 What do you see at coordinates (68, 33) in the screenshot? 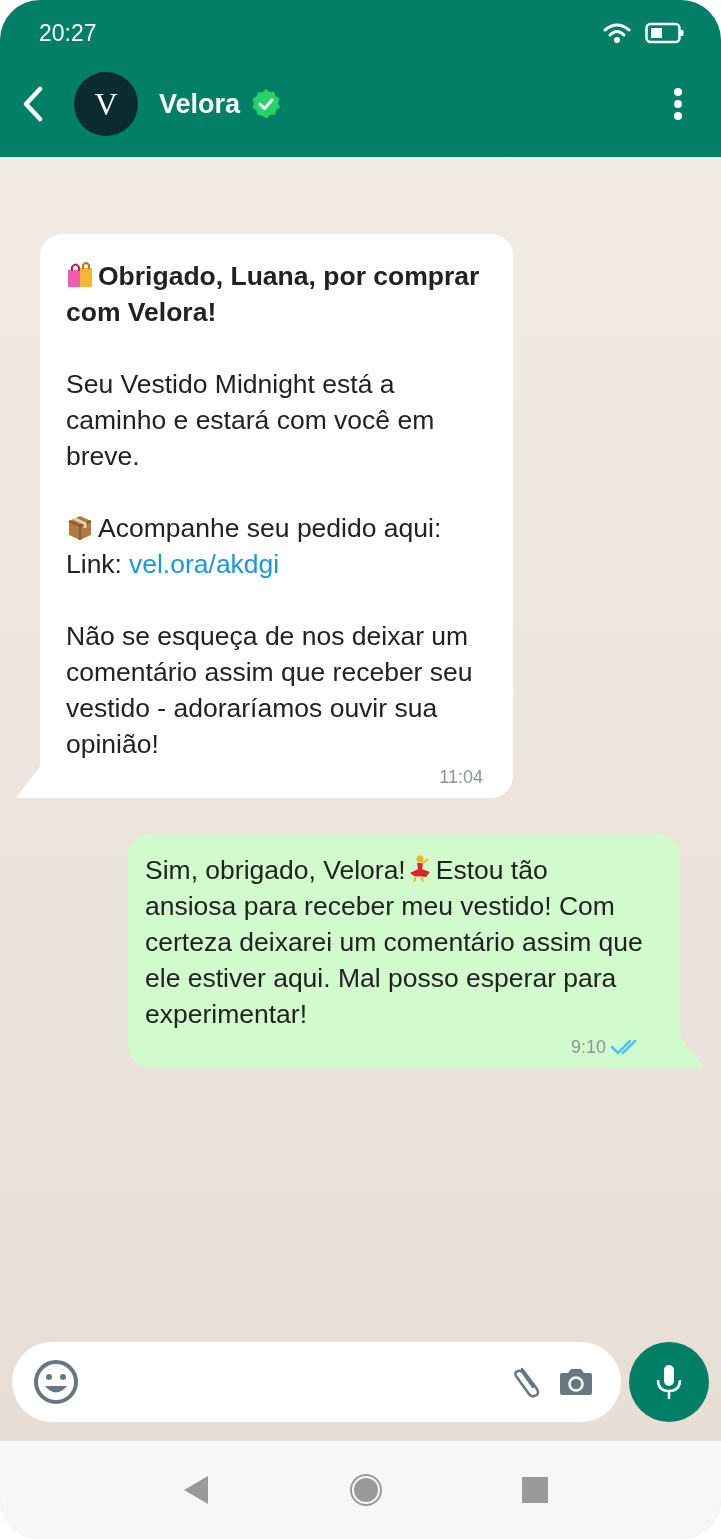
I see `status-time: 20:27` at bounding box center [68, 33].